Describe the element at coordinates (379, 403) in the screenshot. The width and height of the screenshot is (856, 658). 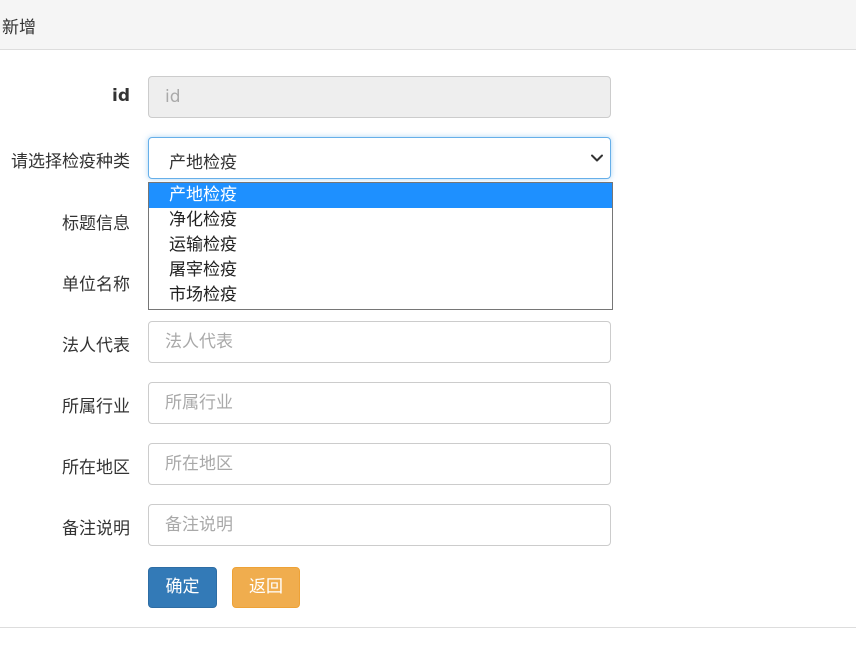
I see `industry-field` at that location.